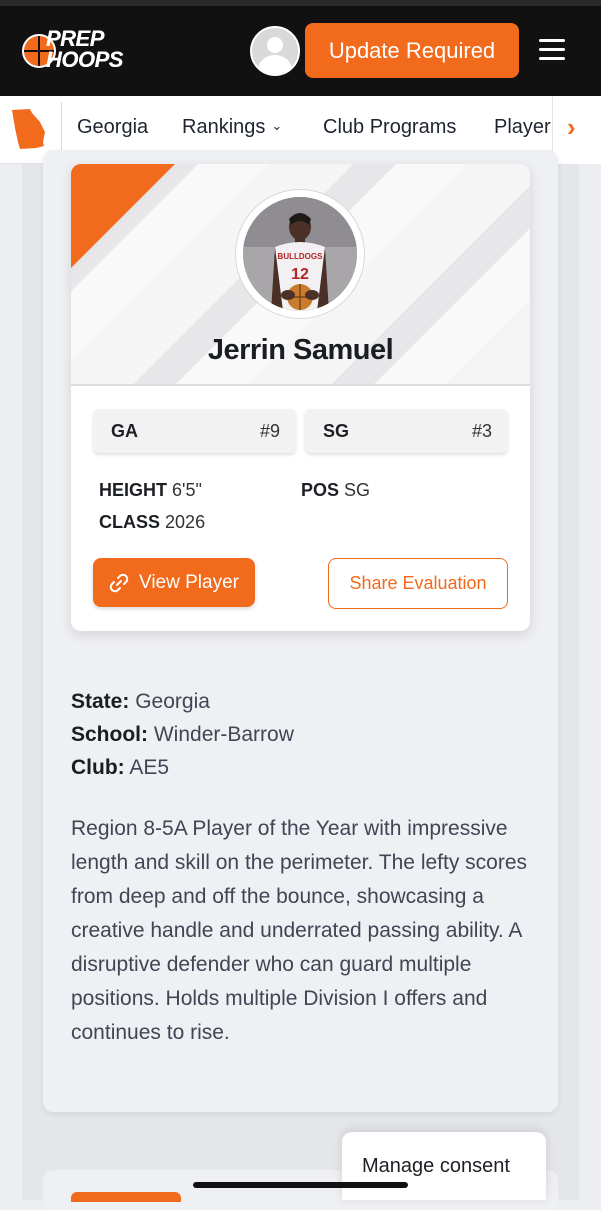 The height and width of the screenshot is (1210, 601). I want to click on svg-text: 12, so click(300, 274).